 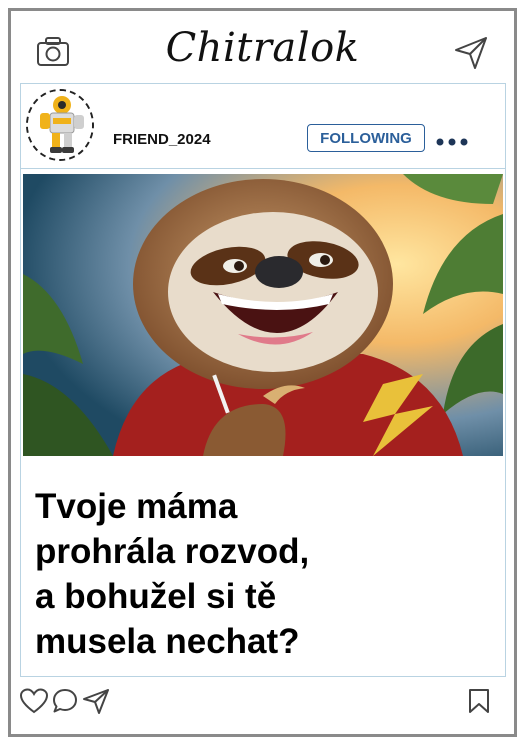 I want to click on caption-line: a bohužel si tě, so click(x=156, y=596).